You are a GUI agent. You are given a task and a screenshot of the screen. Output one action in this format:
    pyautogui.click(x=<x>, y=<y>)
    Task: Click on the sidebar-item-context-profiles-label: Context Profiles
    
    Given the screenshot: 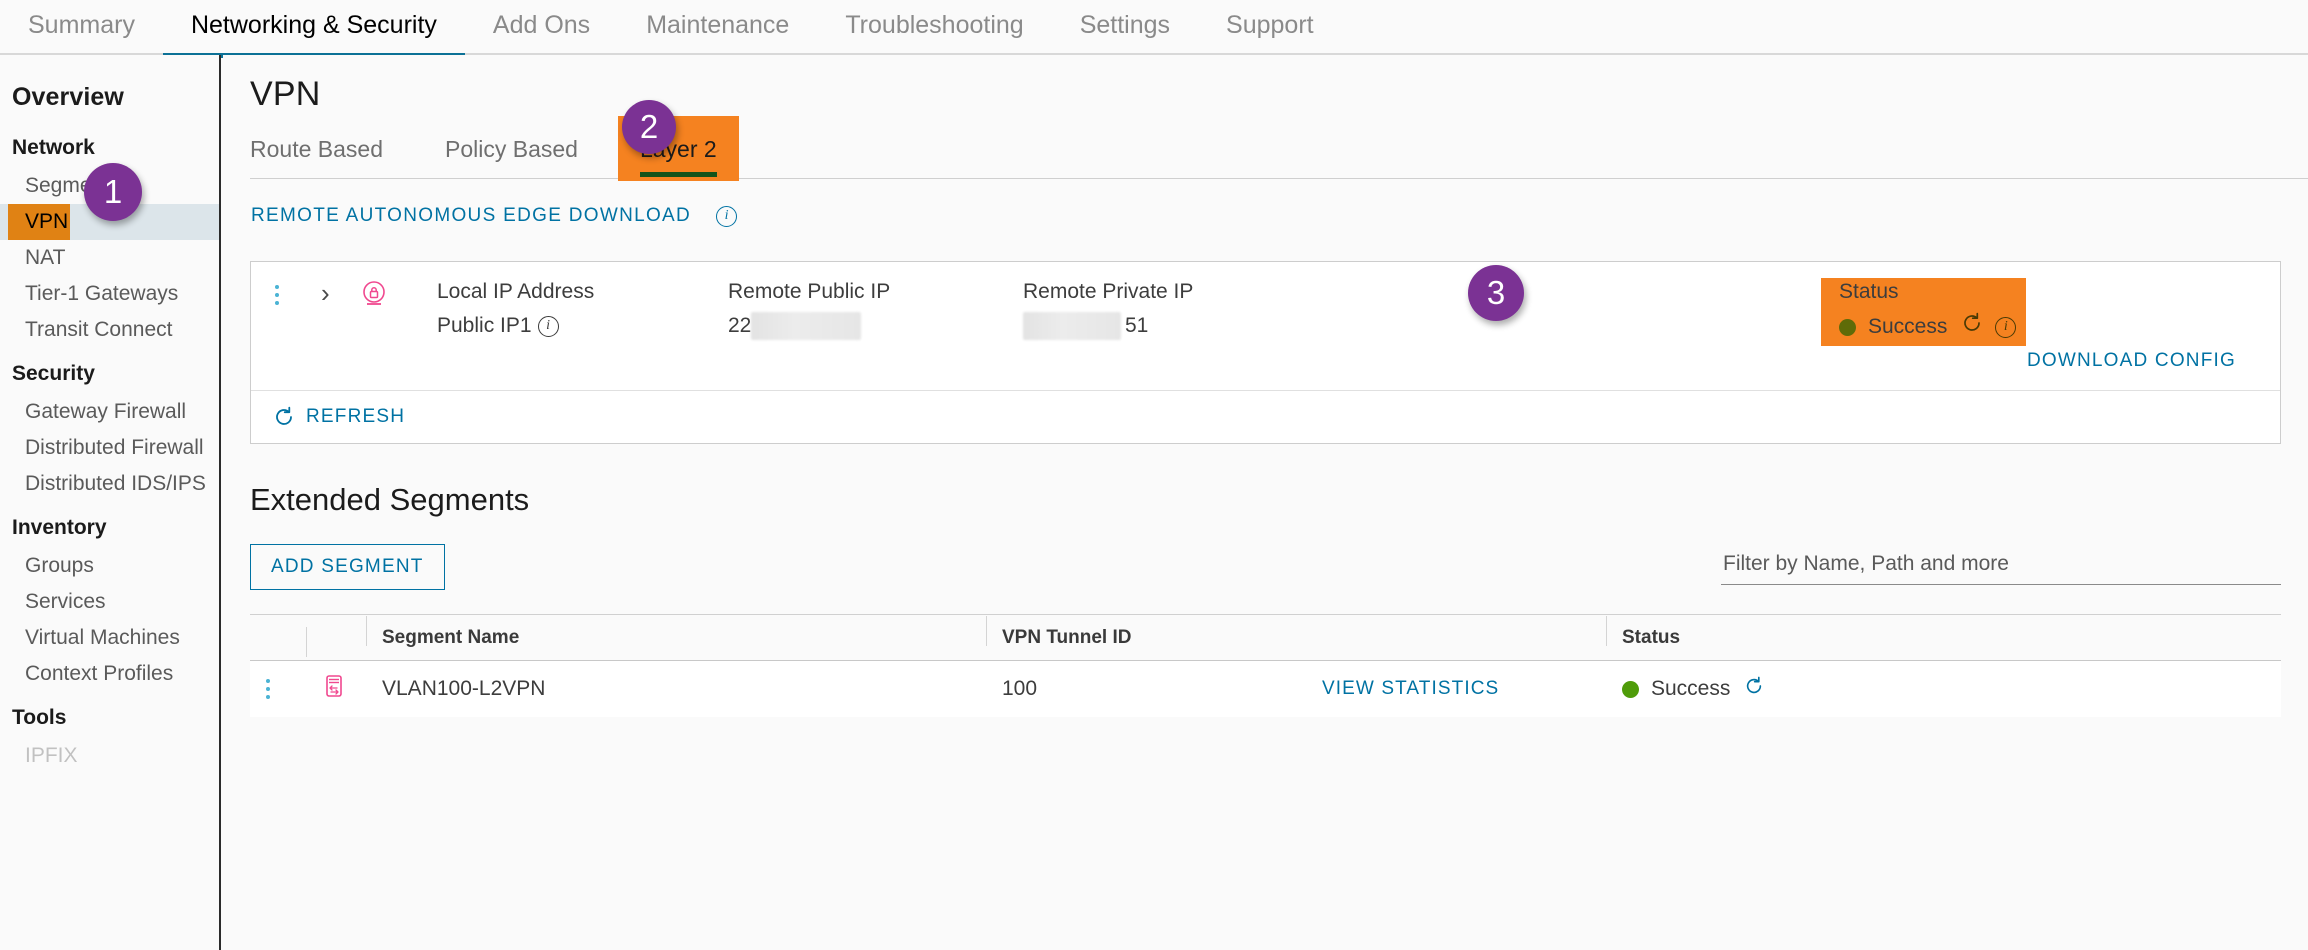 What is the action you would take?
    pyautogui.click(x=99, y=673)
    